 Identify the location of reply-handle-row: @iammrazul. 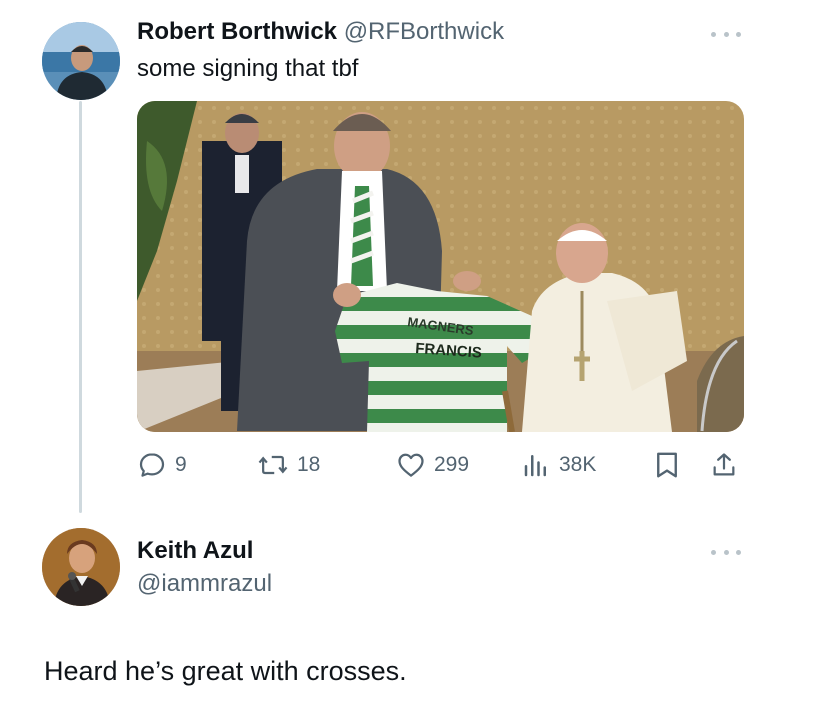
(204, 584).